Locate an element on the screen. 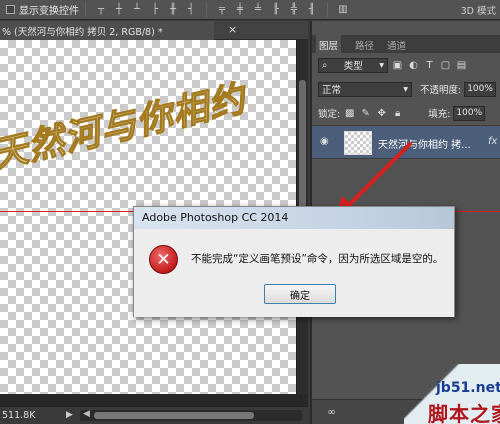  distribute-top-icon: ╤ is located at coordinates (222, 10).